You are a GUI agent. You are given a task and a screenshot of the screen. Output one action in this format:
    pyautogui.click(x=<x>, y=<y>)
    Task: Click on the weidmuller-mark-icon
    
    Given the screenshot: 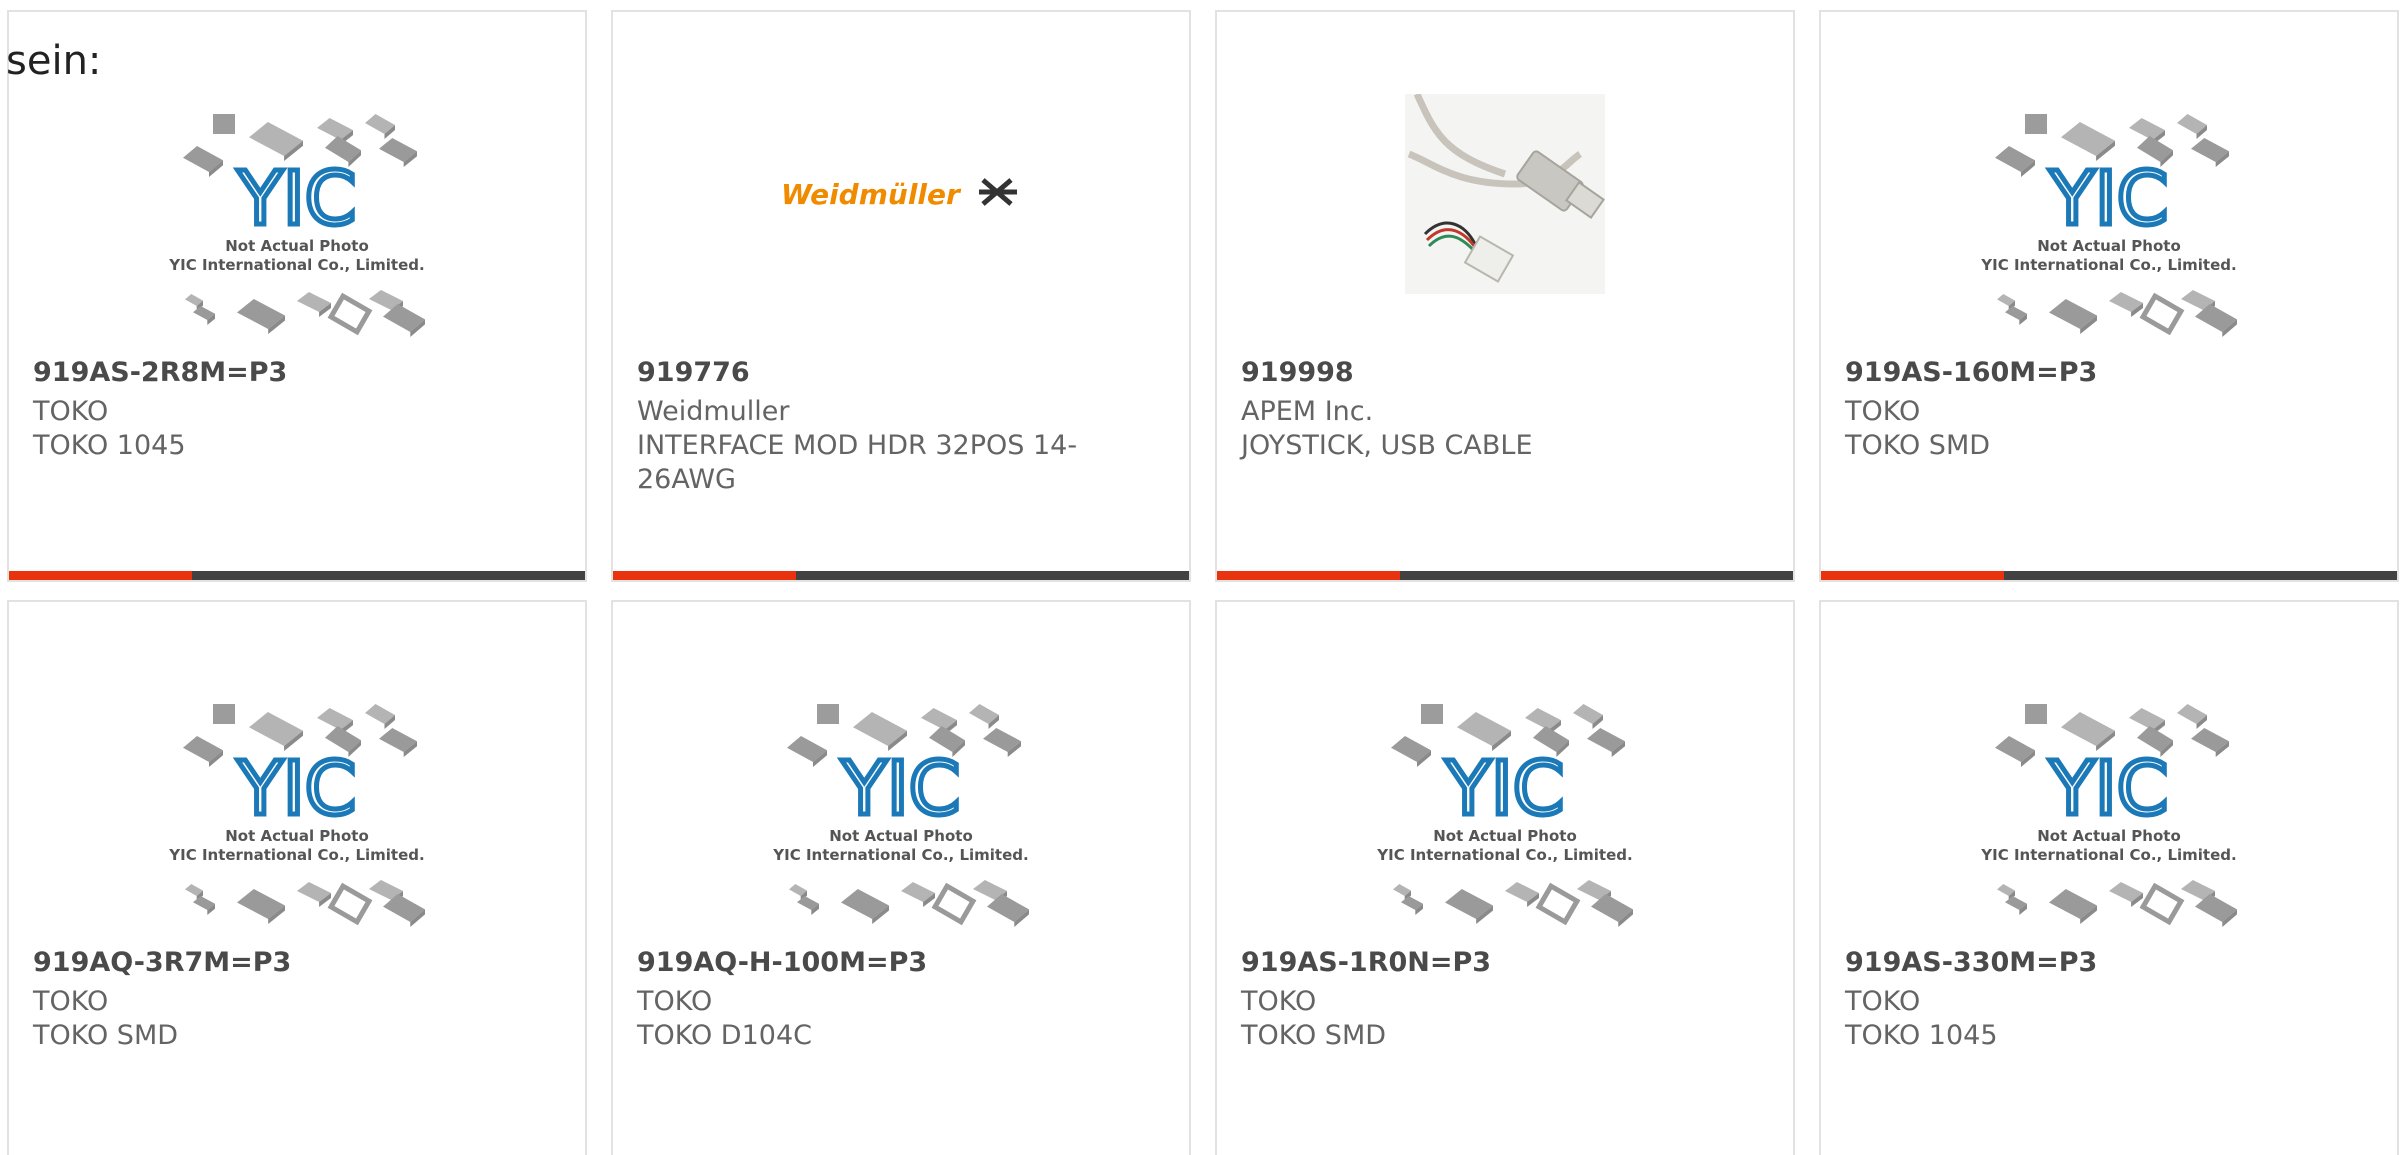 What is the action you would take?
    pyautogui.click(x=998, y=192)
    